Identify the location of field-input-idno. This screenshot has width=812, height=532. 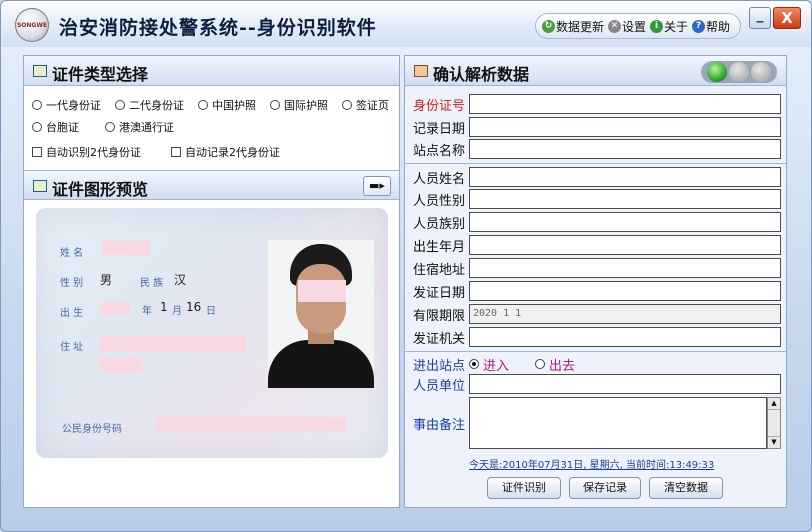
(625, 104).